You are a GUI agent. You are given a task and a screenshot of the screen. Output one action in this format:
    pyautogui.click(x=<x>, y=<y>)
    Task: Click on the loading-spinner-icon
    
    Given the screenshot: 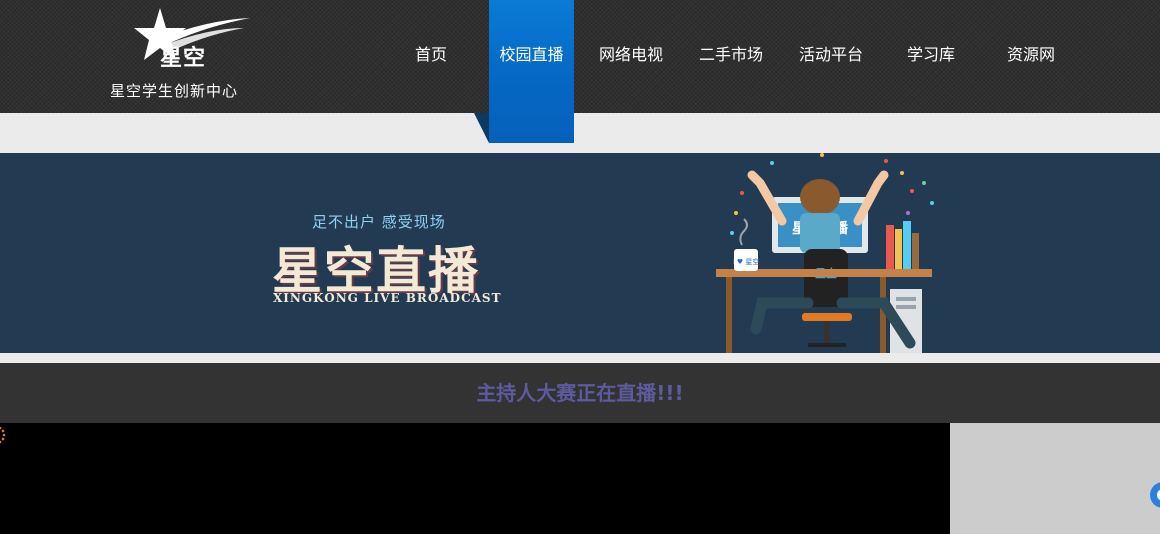 What is the action you would take?
    pyautogui.click(x=3, y=435)
    